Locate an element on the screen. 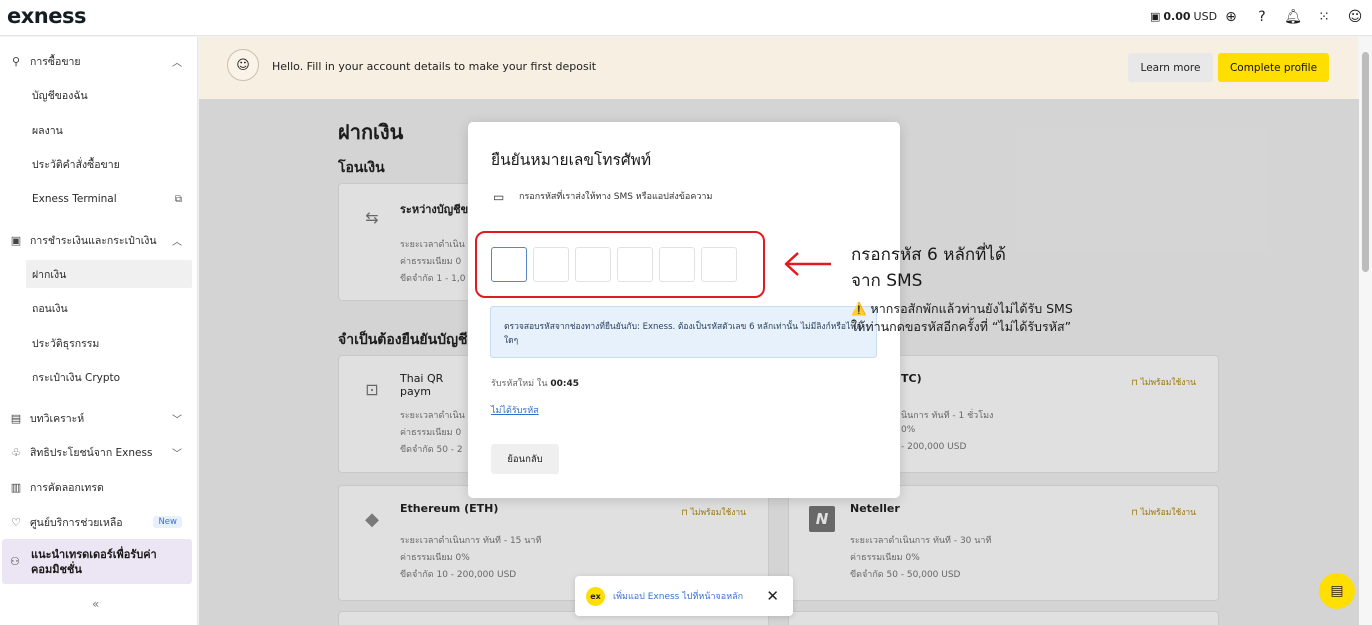 This screenshot has height=625, width=1372. bell-icon: 🔔︎ is located at coordinates (1293, 17).